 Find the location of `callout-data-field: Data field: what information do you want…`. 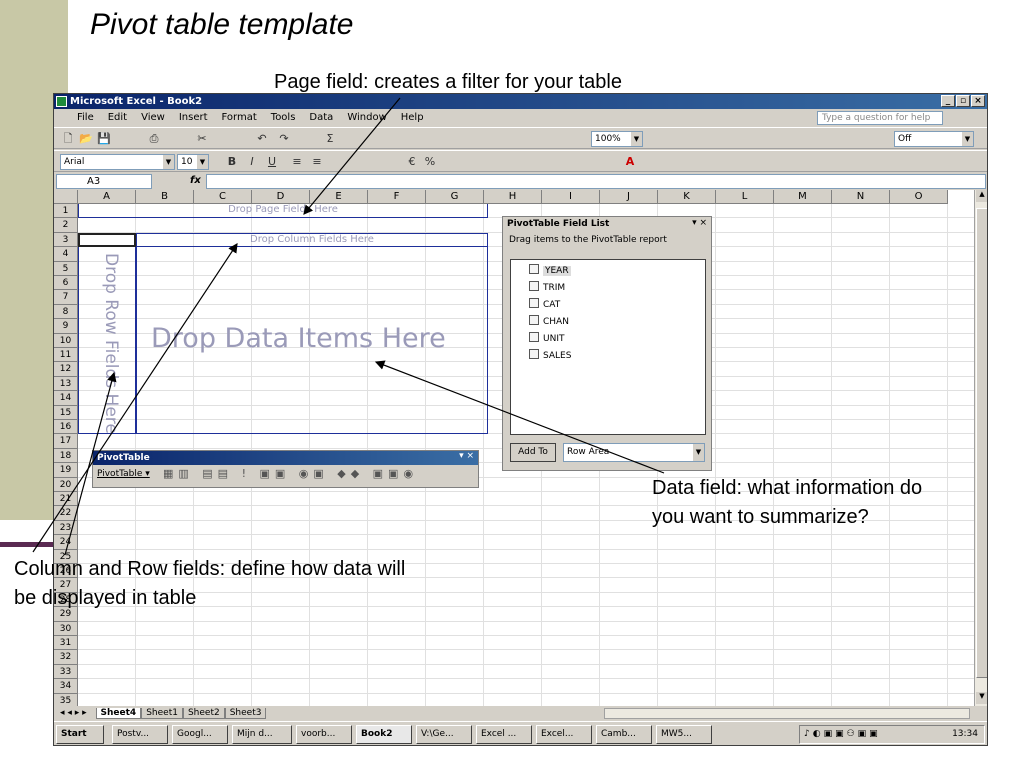

callout-data-field: Data field: what information do you want… is located at coordinates (837, 503).